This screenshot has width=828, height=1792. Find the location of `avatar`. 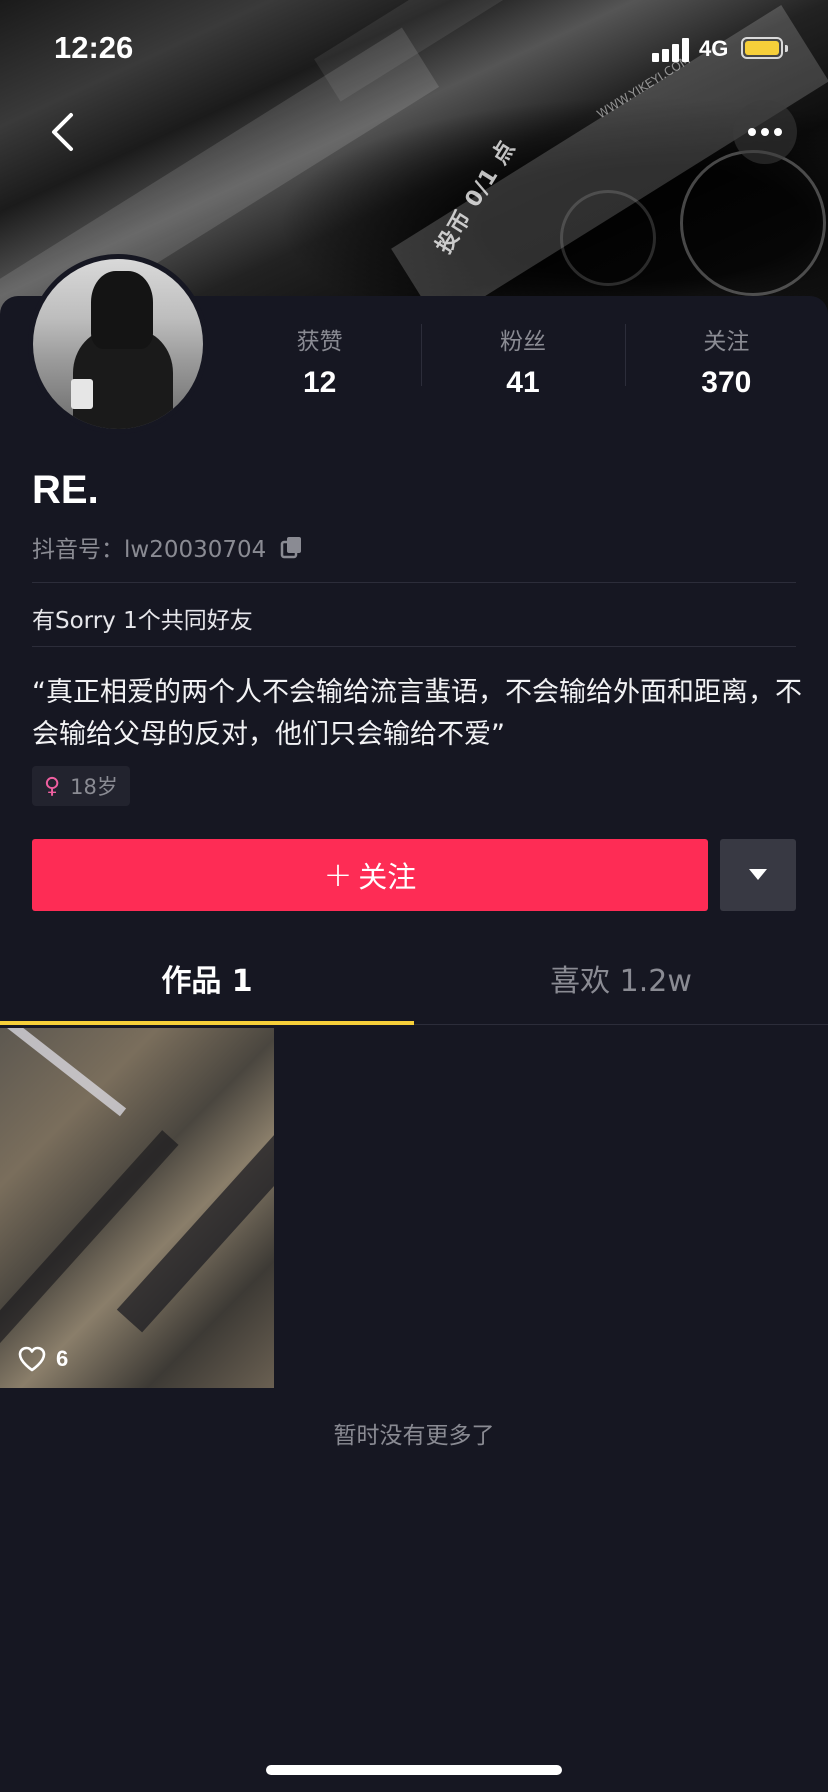

avatar is located at coordinates (118, 344).